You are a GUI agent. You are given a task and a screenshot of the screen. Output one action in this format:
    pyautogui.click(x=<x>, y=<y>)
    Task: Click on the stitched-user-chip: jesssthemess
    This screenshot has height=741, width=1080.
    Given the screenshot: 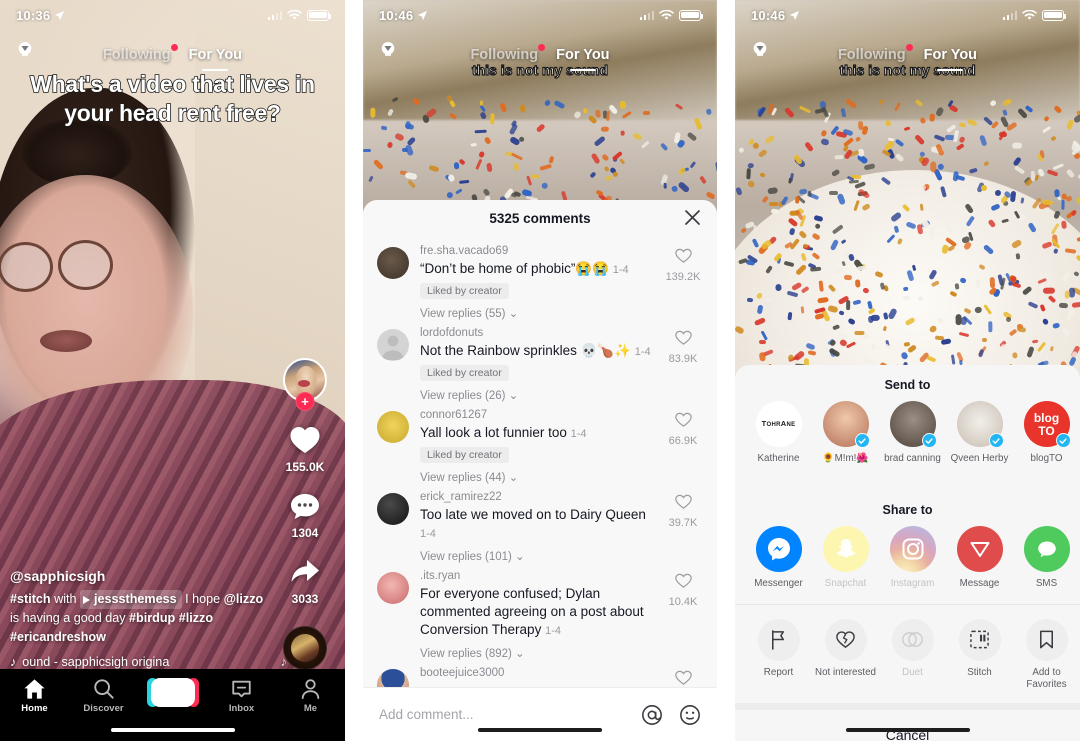 What is the action you would take?
    pyautogui.click(x=131, y=600)
    